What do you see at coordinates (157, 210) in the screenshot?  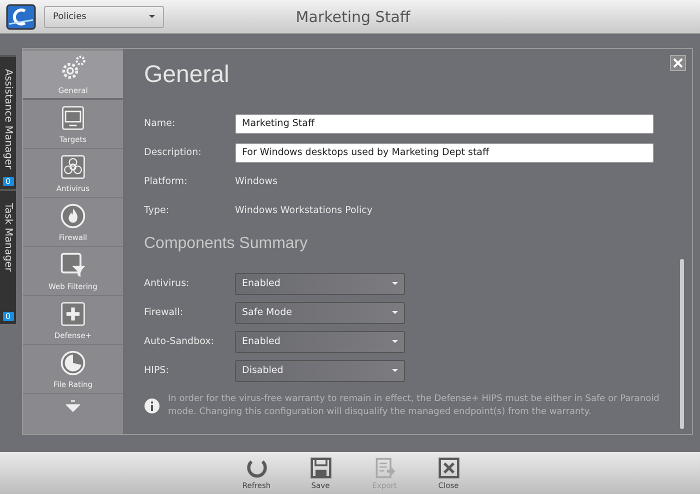 I see `field-label: Type:` at bounding box center [157, 210].